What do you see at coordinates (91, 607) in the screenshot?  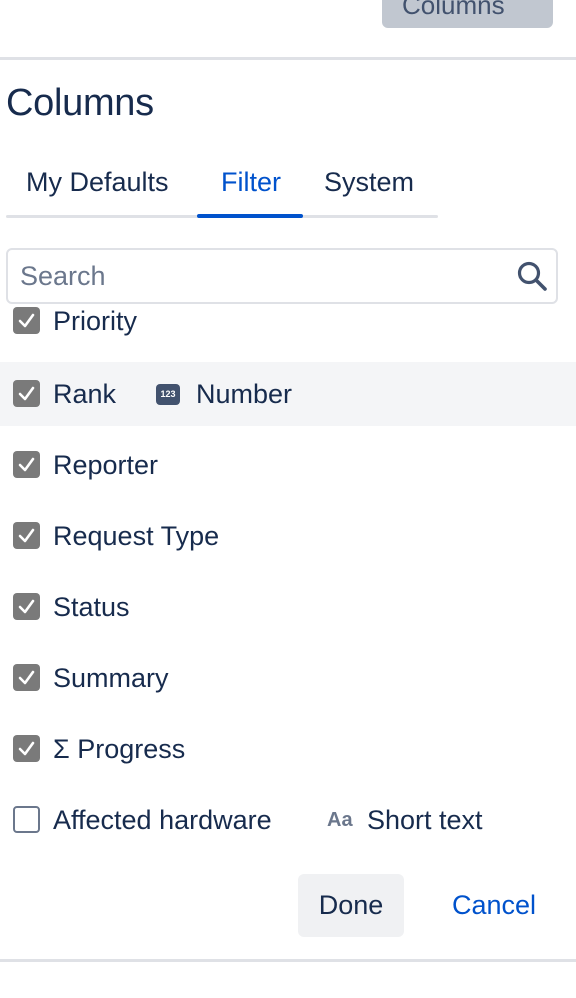 I see `list-item-label: Status` at bounding box center [91, 607].